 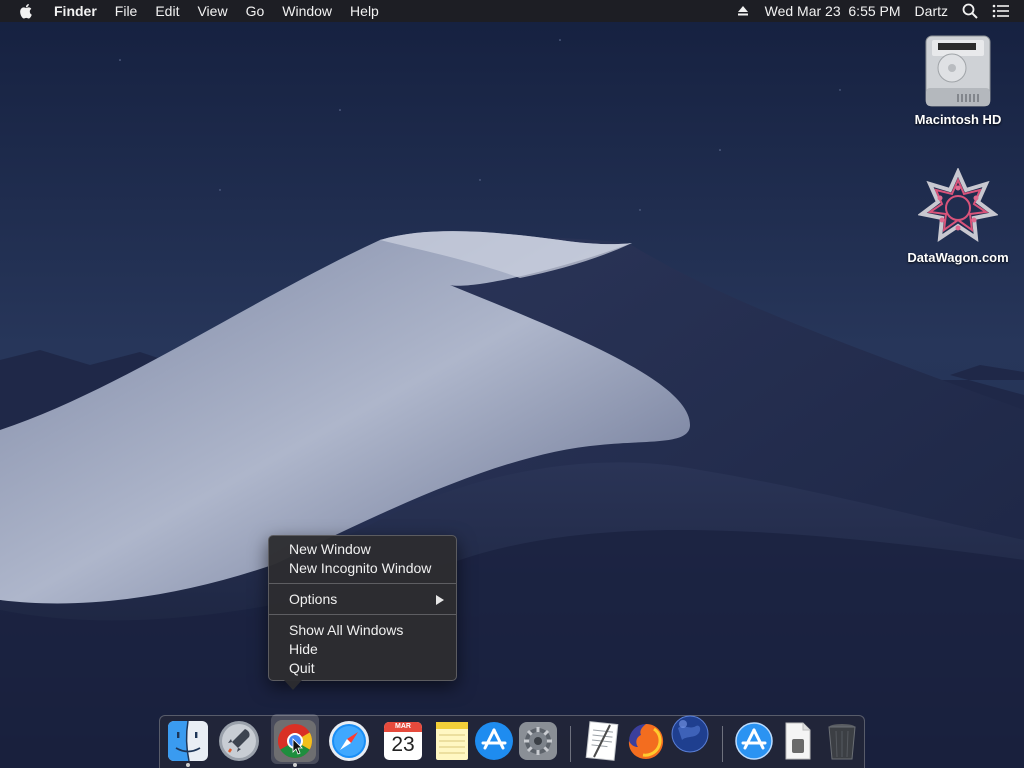 What do you see at coordinates (362, 630) in the screenshot?
I see `menu-item-show-all-windows: Show All Windows` at bounding box center [362, 630].